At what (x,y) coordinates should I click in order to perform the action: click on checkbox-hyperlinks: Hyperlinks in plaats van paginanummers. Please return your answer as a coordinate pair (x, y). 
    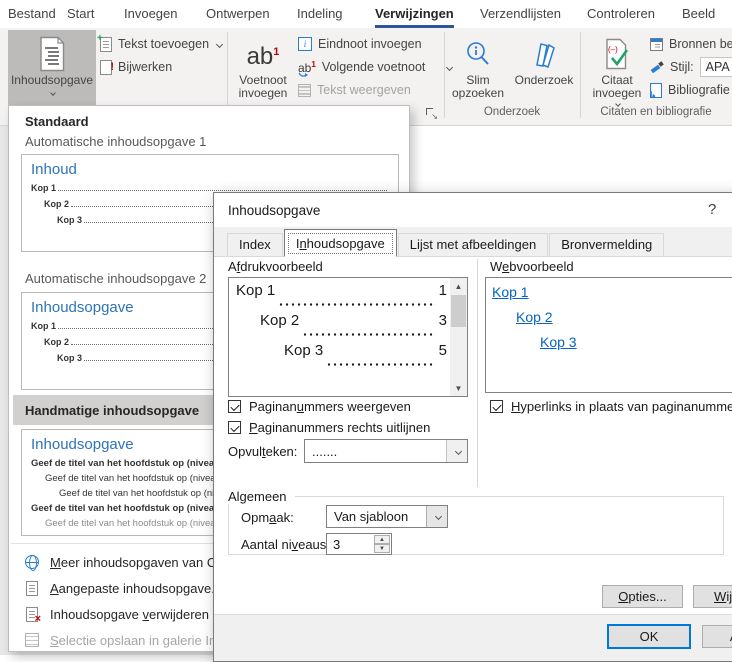
    Looking at the image, I should click on (611, 406).